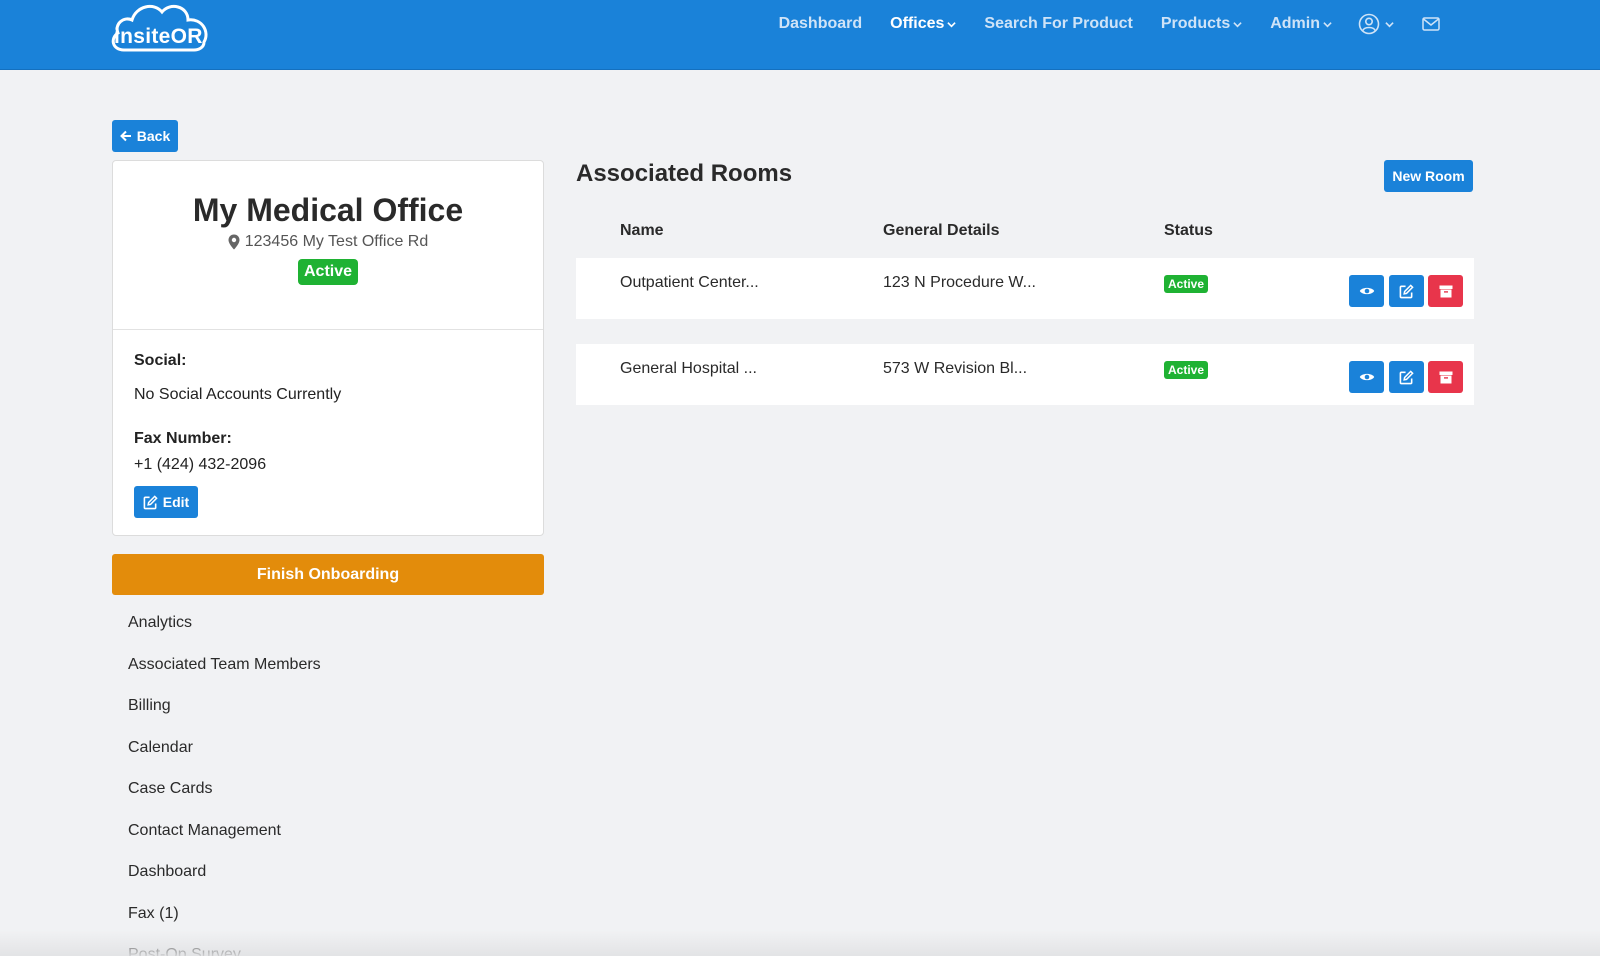  I want to click on office-address: 123456 My Test Office Rd, so click(328, 242).